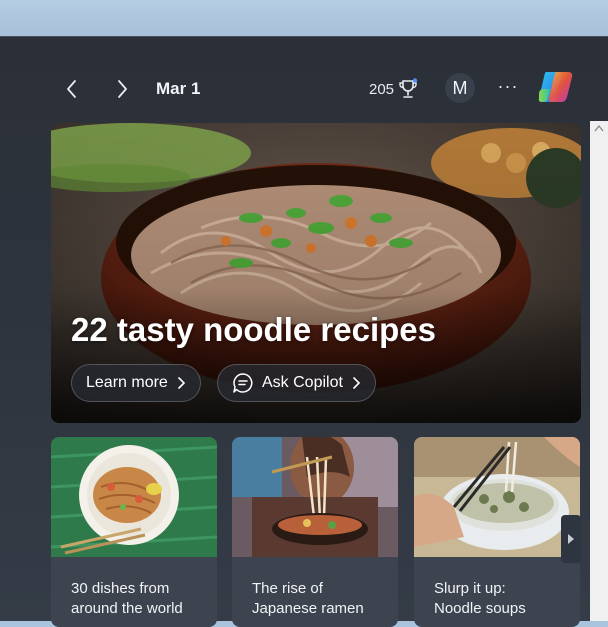 The image size is (608, 627). Describe the element at coordinates (497, 497) in the screenshot. I see `noodle-soup-image` at that location.